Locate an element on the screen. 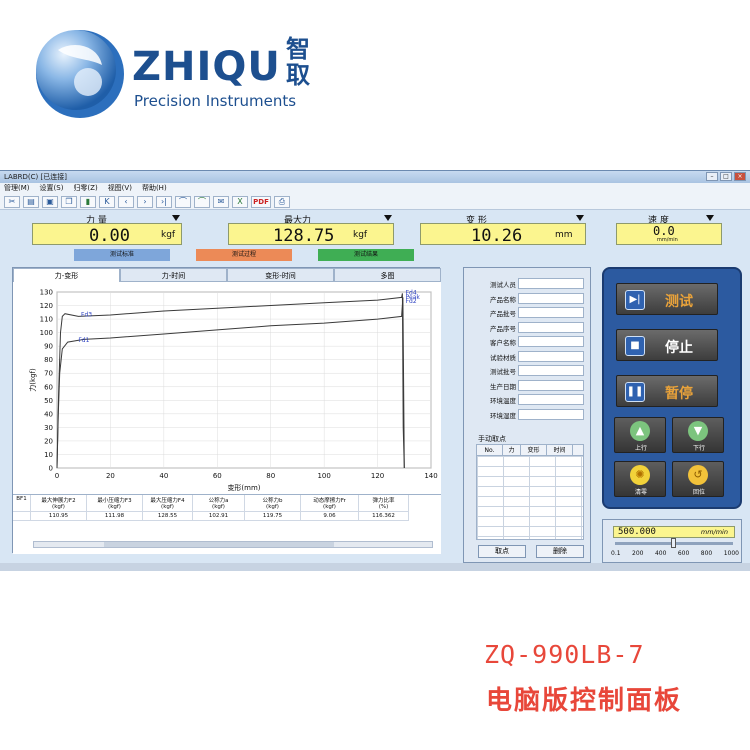 Image resolution: width=750 pixels, height=750 pixels. delete-point-button: 删除 is located at coordinates (560, 551).